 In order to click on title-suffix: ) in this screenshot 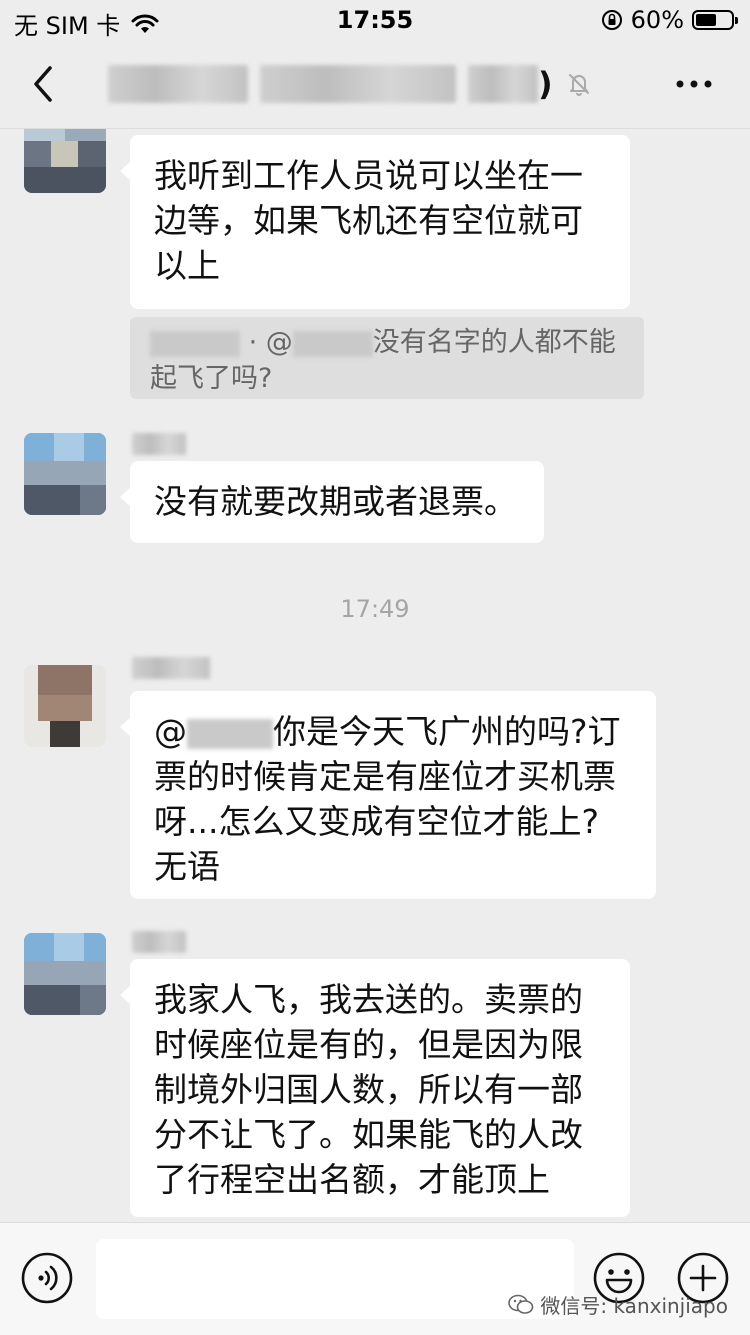, I will do `click(545, 84)`.